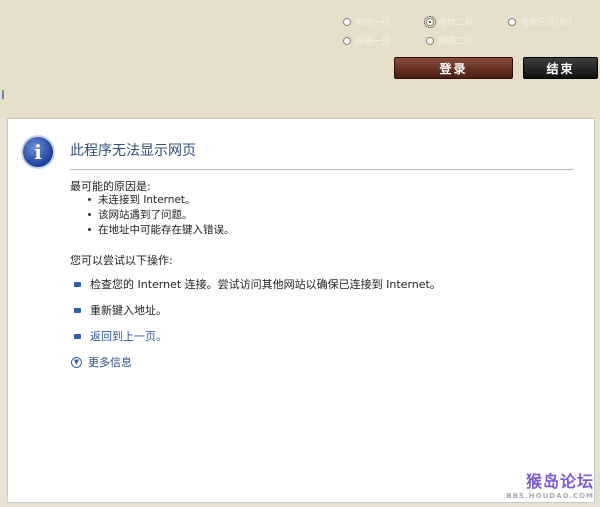 The width and height of the screenshot is (600, 507). What do you see at coordinates (550, 496) in the screenshot?
I see `watermark-url: BBS.HOUDAO.COM` at bounding box center [550, 496].